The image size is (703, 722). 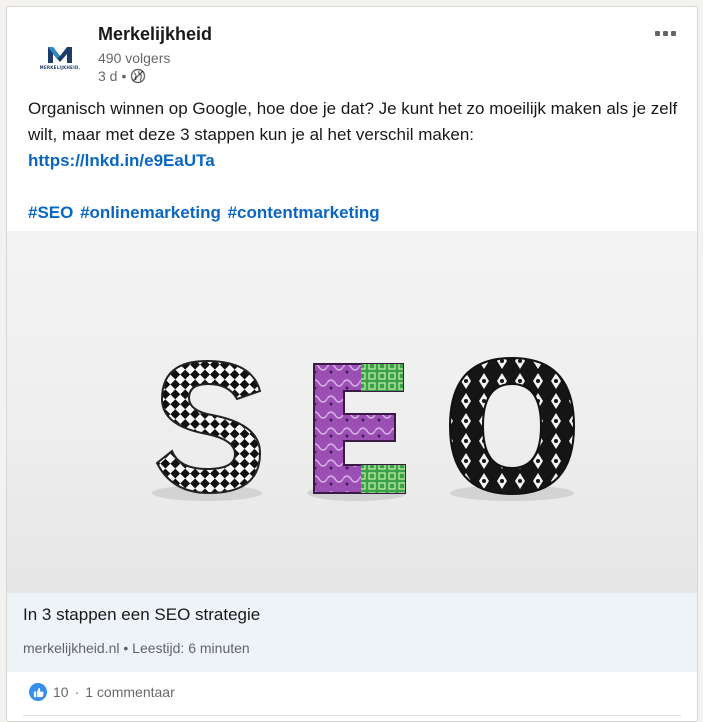 I want to click on article-read-time: Leestijd: 6 minuten, so click(x=191, y=648).